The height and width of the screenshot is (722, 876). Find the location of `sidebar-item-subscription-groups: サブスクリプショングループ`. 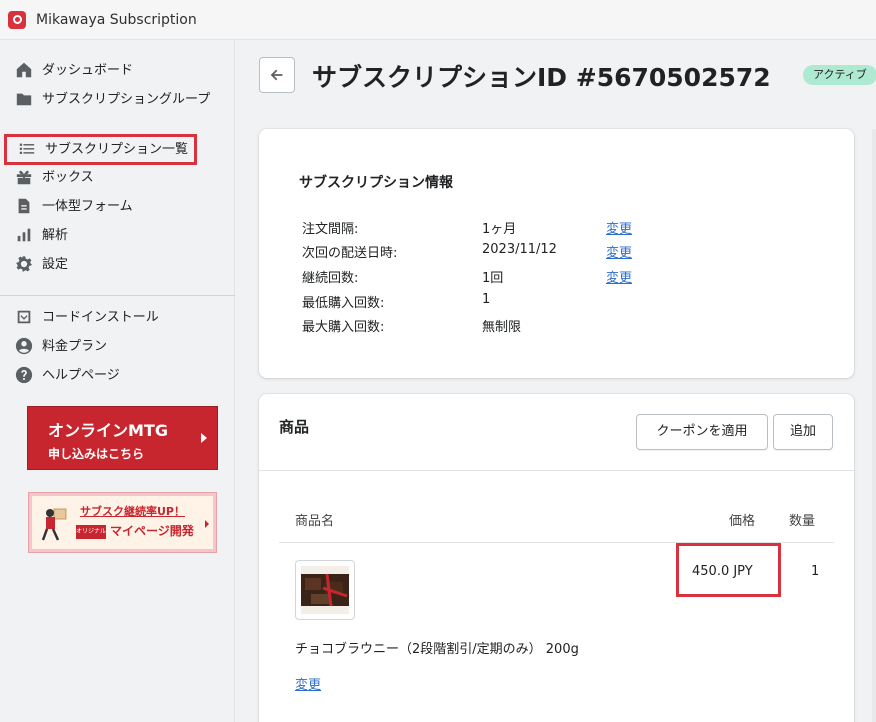

sidebar-item-subscription-groups: サブスクリプショングループ is located at coordinates (115, 99).